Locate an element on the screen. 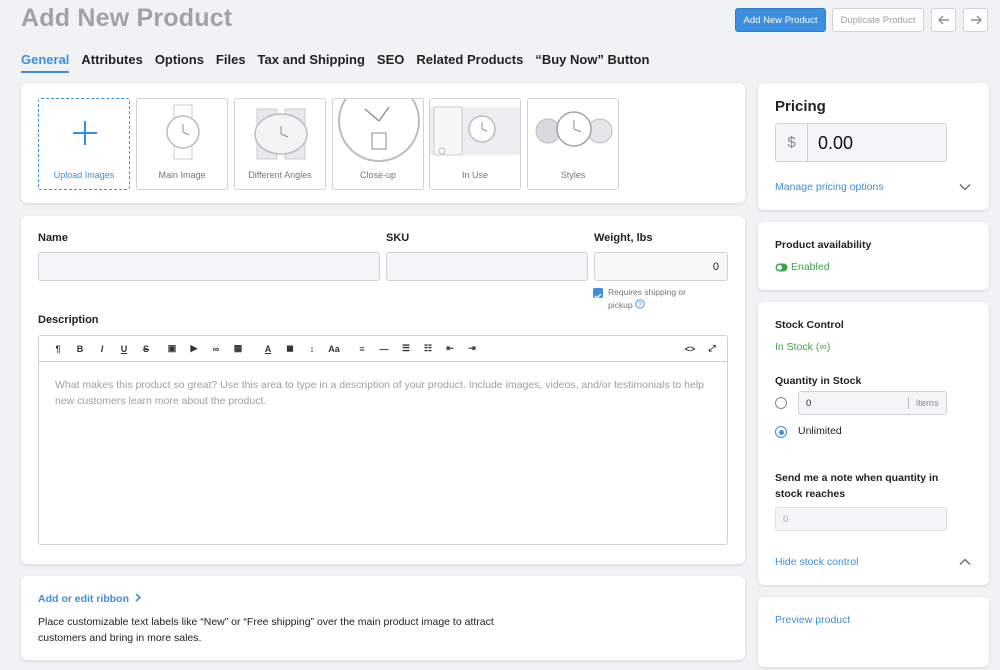 This screenshot has height=670, width=1000. availability-status: Enabled is located at coordinates (810, 267).